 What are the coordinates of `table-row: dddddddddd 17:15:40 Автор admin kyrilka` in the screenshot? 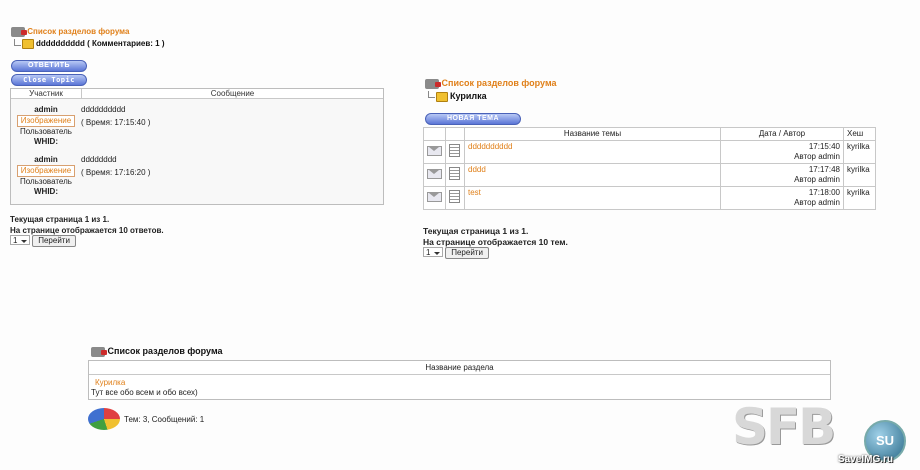 It's located at (649, 152).